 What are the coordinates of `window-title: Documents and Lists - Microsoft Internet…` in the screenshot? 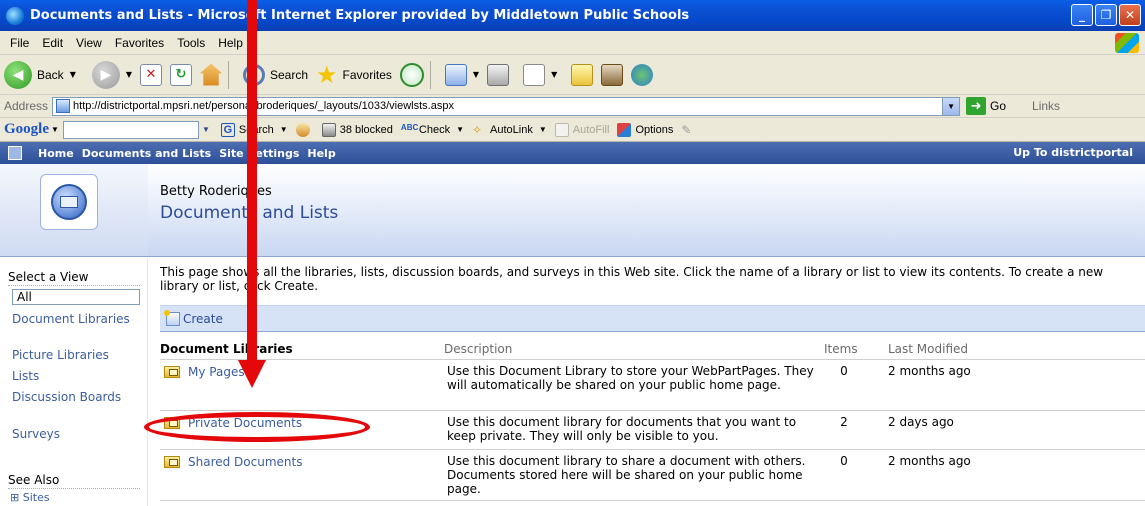 It's located at (360, 15).